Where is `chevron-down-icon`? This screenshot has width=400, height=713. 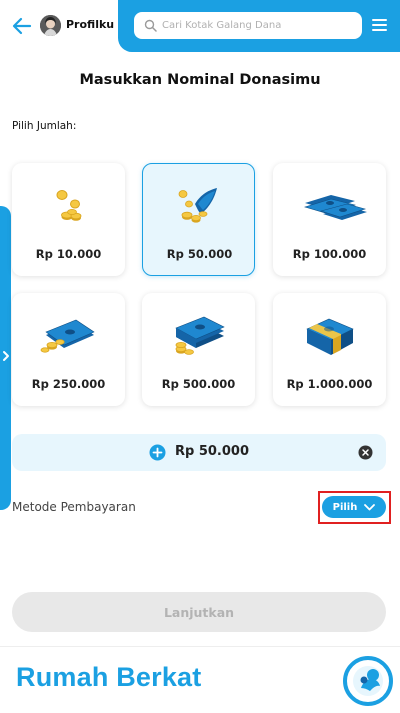 chevron-down-icon is located at coordinates (370, 506).